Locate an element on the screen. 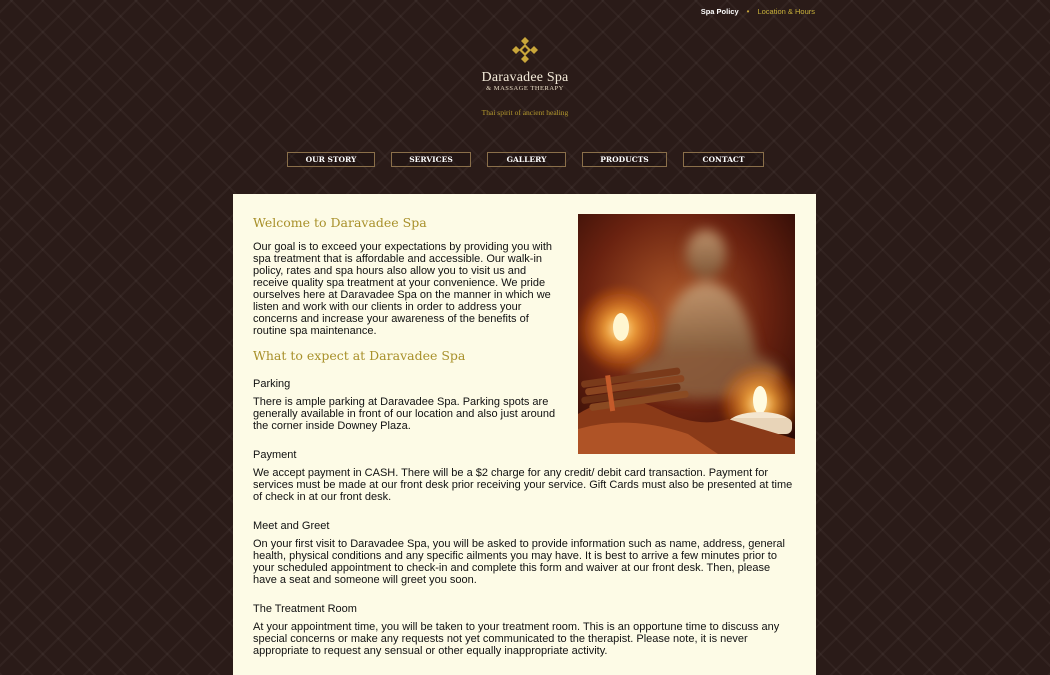 The image size is (1050, 675). section-title-meet-greet: Meet and Greet is located at coordinates (291, 526).